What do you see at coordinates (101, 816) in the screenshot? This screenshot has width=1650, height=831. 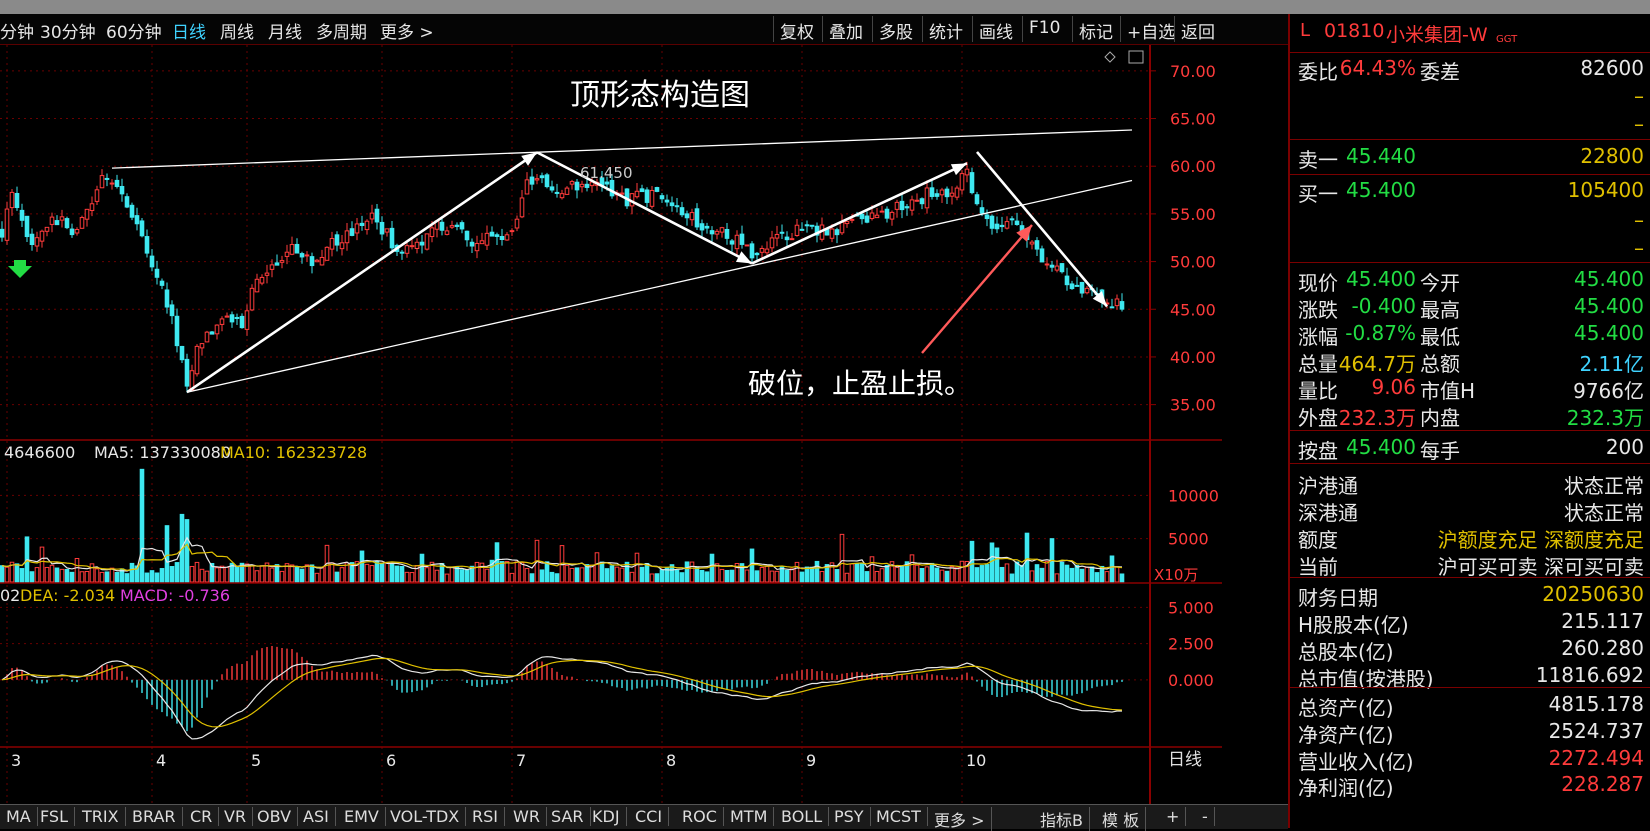 I see `indicator-tab-2: TRIX` at bounding box center [101, 816].